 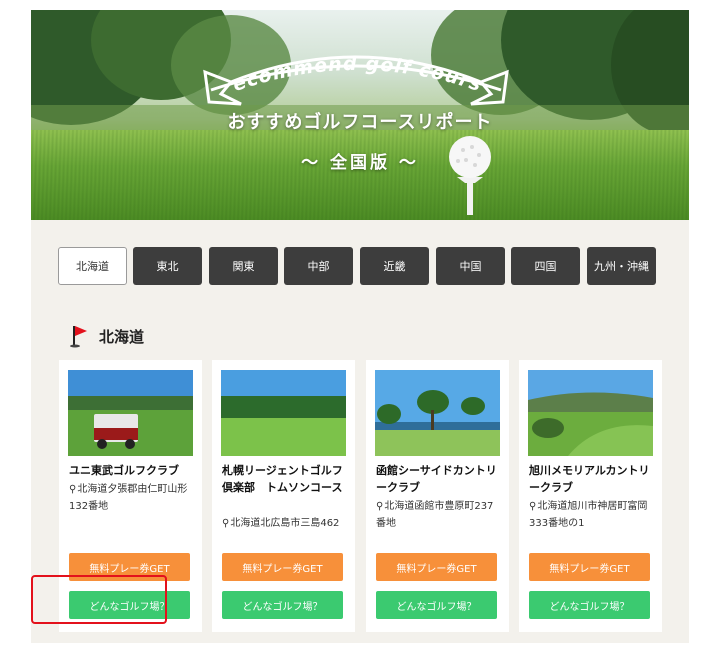 What do you see at coordinates (318, 266) in the screenshot?
I see `tab-chubu: 中部` at bounding box center [318, 266].